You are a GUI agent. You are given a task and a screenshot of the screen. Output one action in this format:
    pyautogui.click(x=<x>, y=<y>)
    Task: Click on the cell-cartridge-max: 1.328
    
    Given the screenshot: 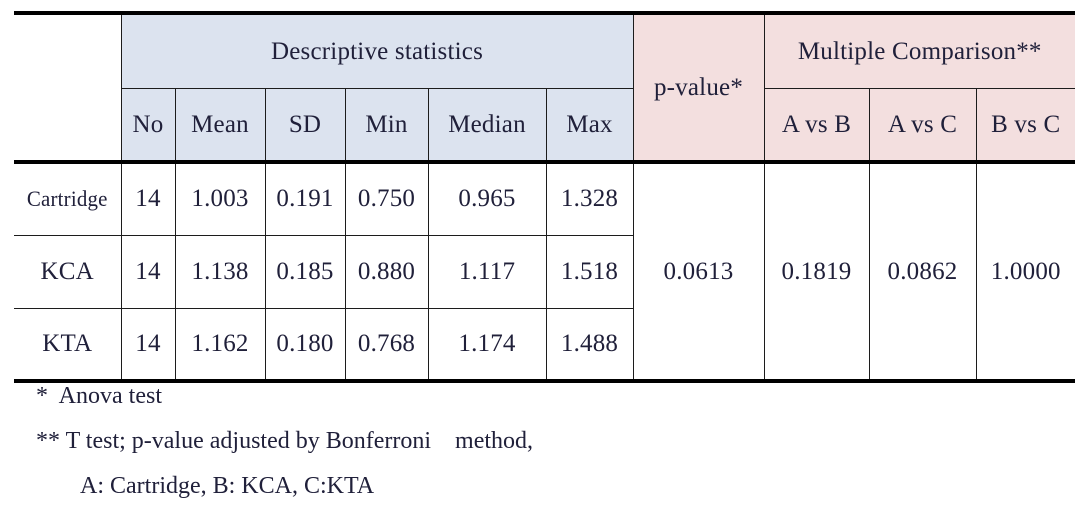 What is the action you would take?
    pyautogui.click(x=589, y=198)
    